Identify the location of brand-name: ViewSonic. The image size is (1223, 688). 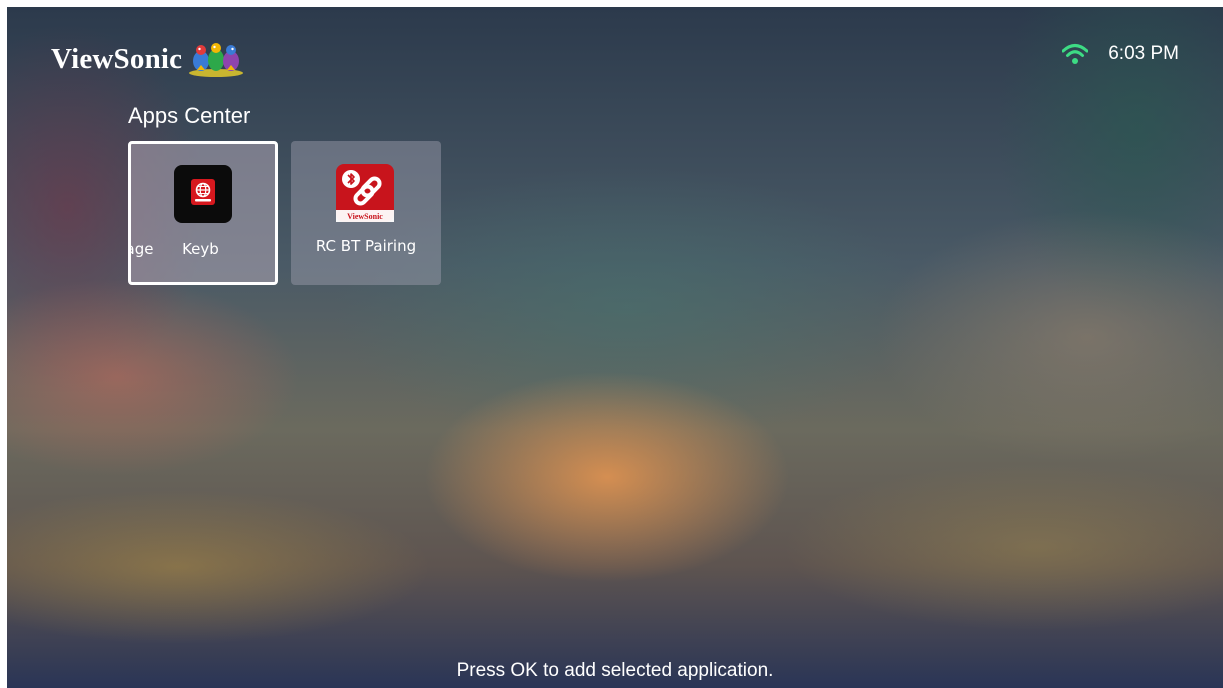
(117, 58).